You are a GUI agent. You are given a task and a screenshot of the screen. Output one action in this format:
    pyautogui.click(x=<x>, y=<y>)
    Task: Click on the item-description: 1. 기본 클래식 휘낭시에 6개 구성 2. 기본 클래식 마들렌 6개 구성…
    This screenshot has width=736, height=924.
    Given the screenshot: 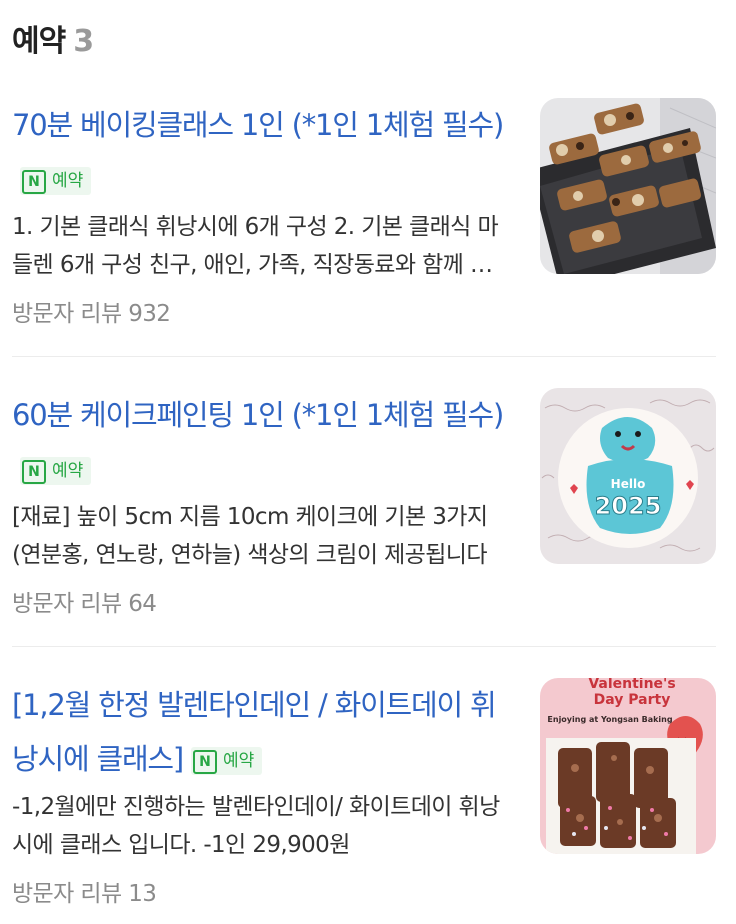 What is the action you would take?
    pyautogui.click(x=262, y=246)
    